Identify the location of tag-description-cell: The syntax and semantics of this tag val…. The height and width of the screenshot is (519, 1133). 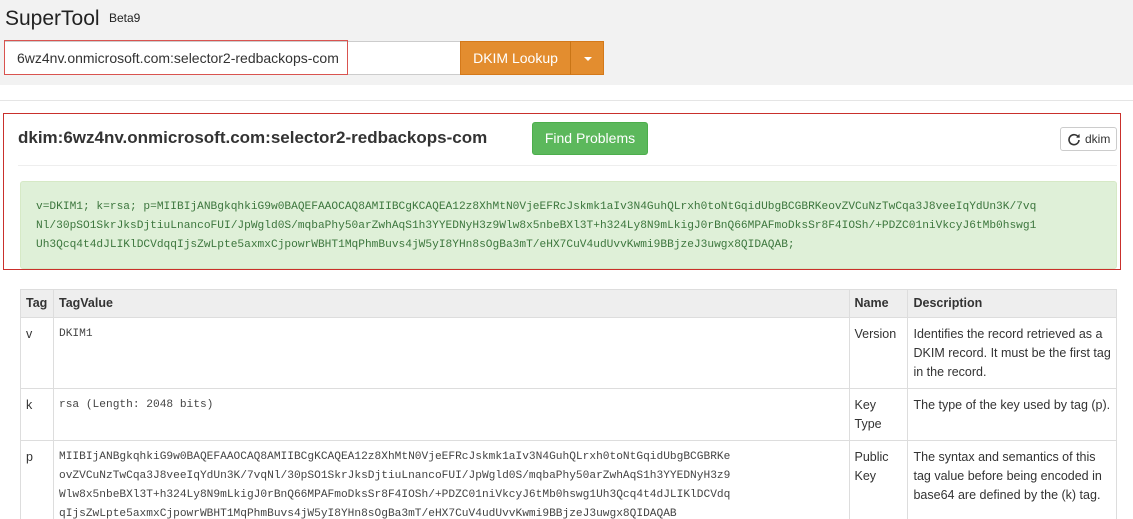
(1012, 479).